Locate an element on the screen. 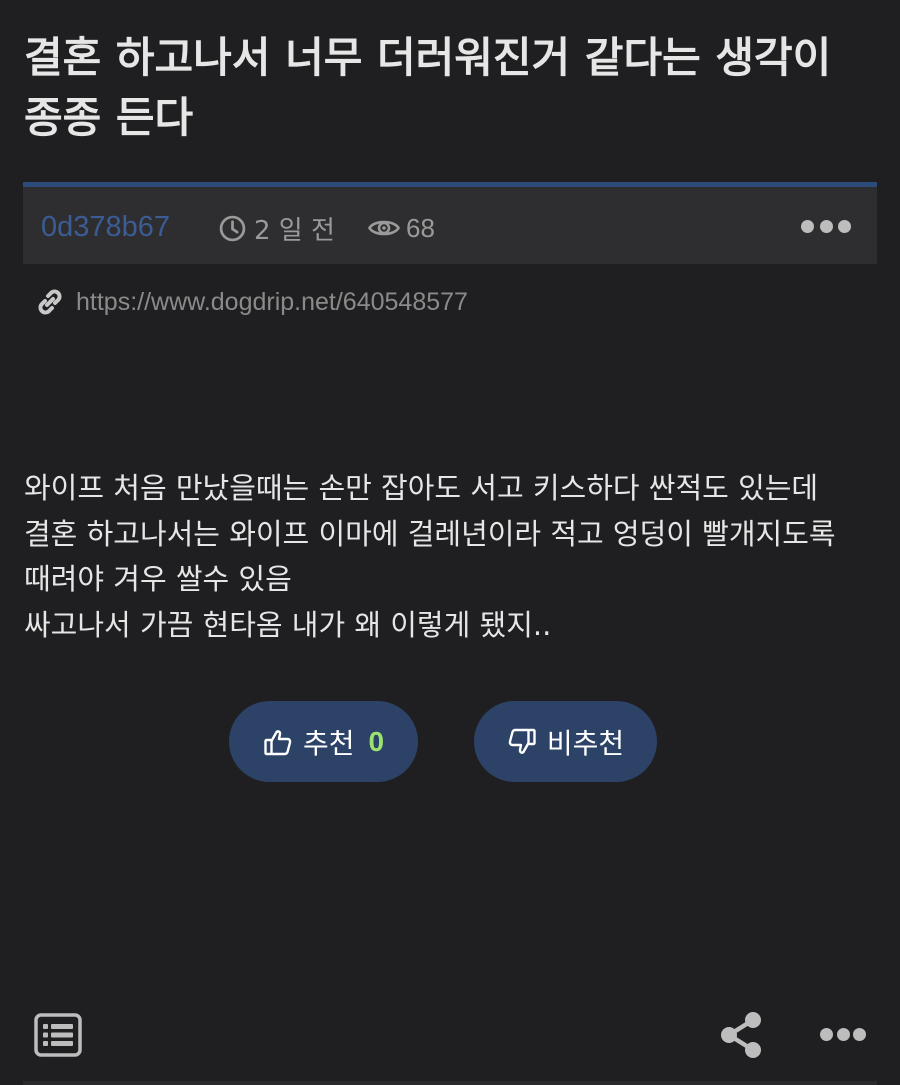 The width and height of the screenshot is (900, 1085). post-meta-bar: 0d378b67 2 일 전 68 is located at coordinates (450, 223).